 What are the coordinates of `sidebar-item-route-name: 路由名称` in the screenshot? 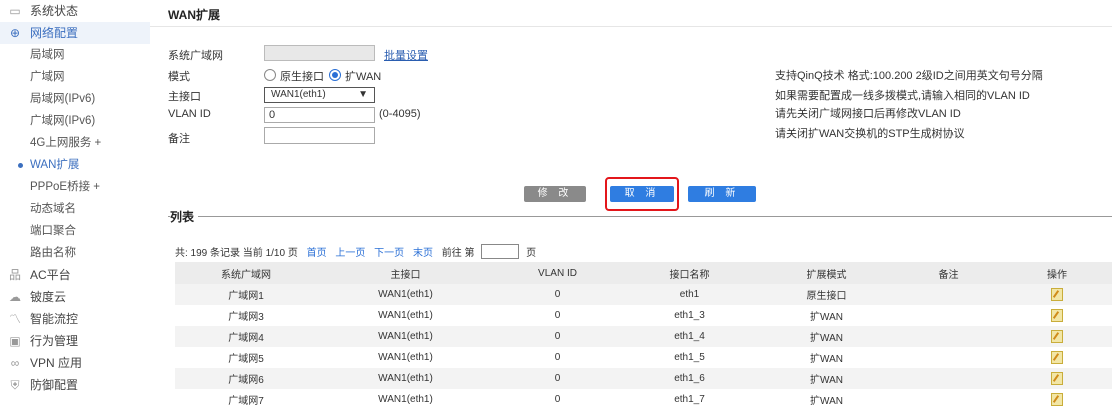 It's located at (75, 253).